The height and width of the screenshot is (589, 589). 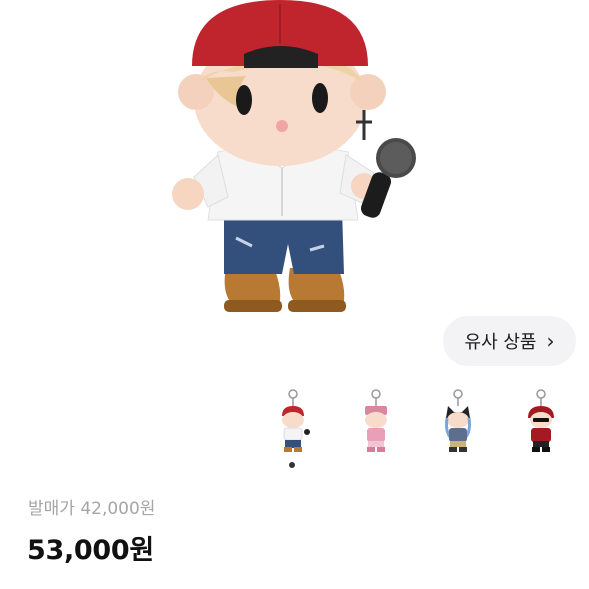 What do you see at coordinates (500, 342) in the screenshot?
I see `similar-products-label: 유사 상품` at bounding box center [500, 342].